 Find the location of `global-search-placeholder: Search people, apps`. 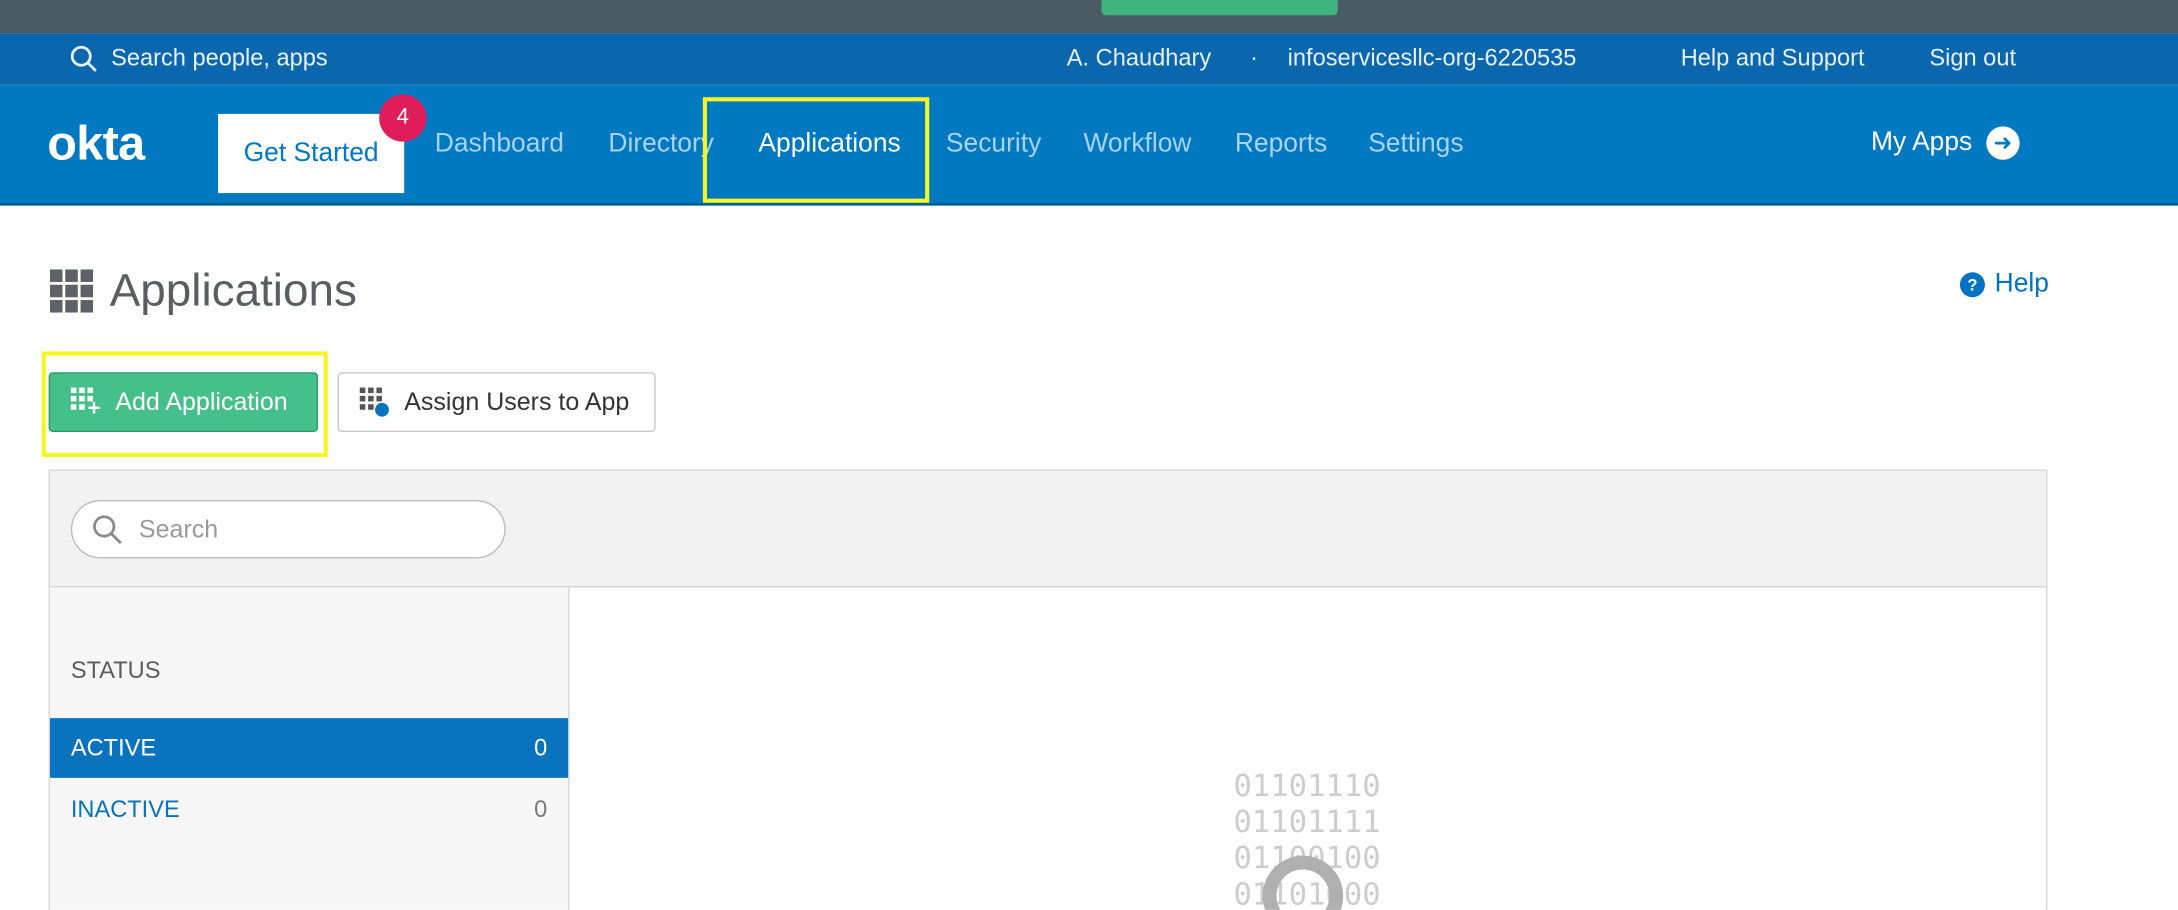

global-search-placeholder: Search people, apps is located at coordinates (219, 57).